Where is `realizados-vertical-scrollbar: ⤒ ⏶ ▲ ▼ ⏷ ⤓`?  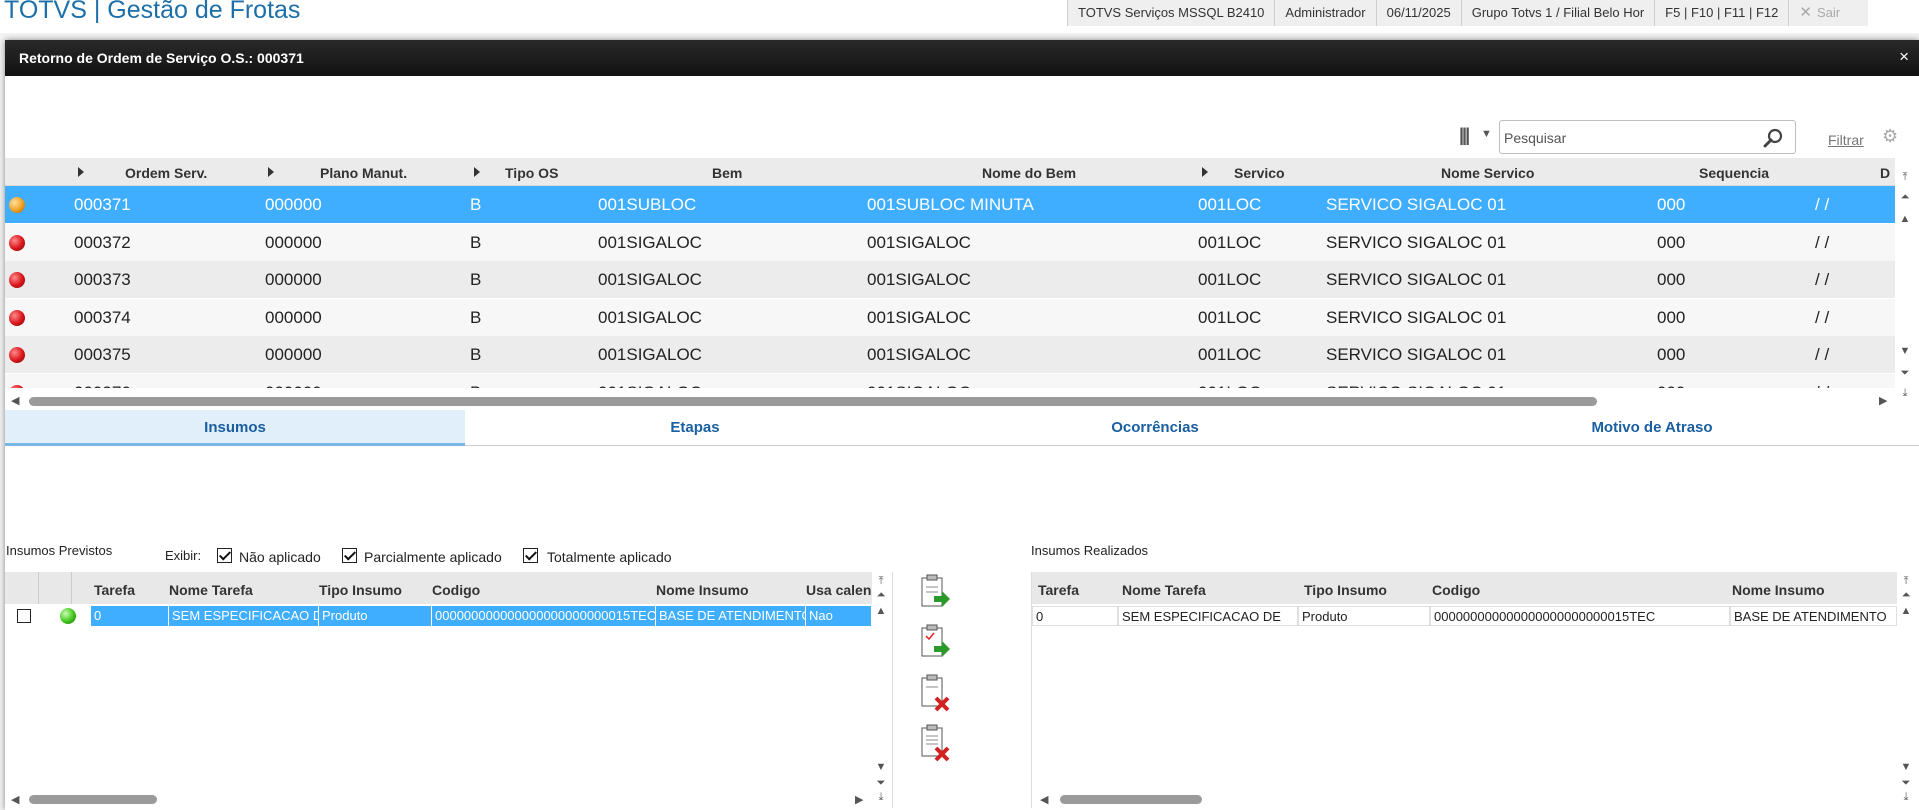 realizados-vertical-scrollbar: ⤒ ⏶ ▲ ▼ ⏷ ⤓ is located at coordinates (1906, 690).